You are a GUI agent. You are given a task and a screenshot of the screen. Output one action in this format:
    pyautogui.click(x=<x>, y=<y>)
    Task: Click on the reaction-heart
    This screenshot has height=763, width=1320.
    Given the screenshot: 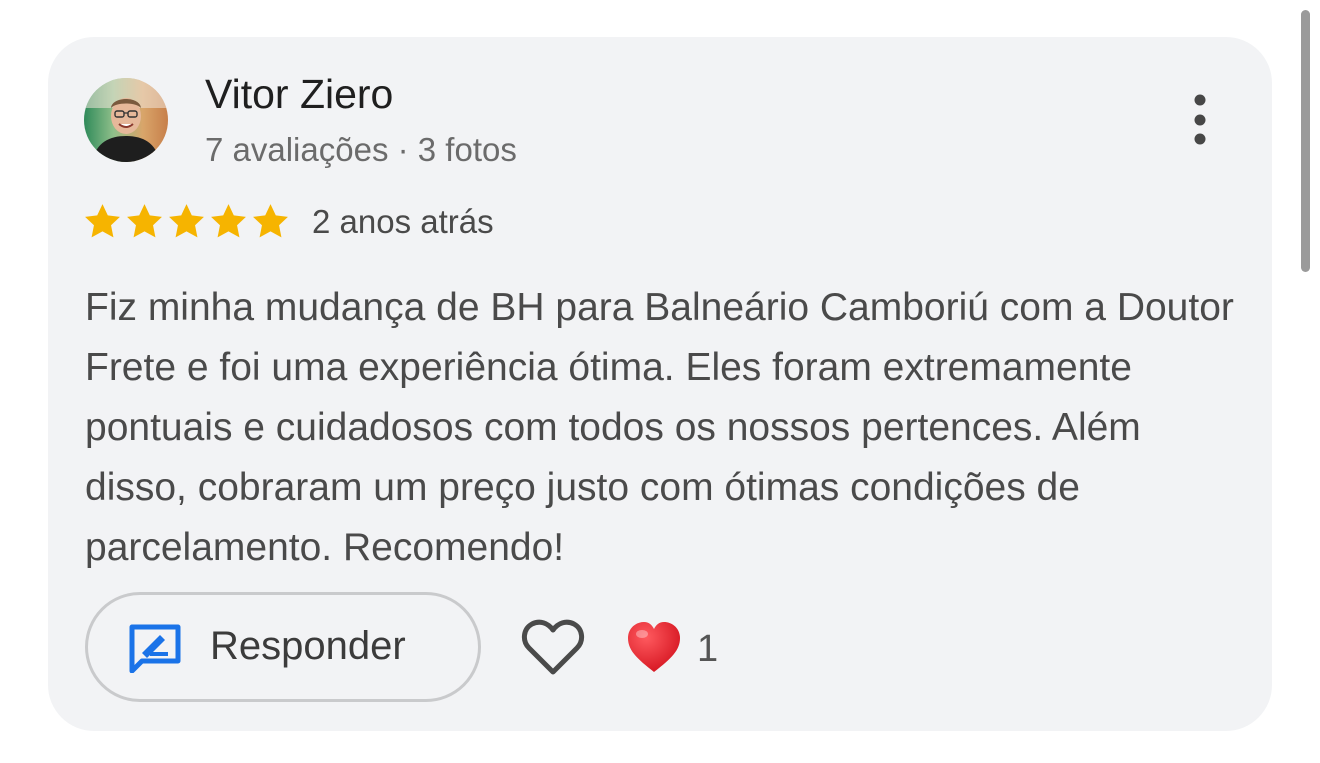 What is the action you would take?
    pyautogui.click(x=654, y=647)
    